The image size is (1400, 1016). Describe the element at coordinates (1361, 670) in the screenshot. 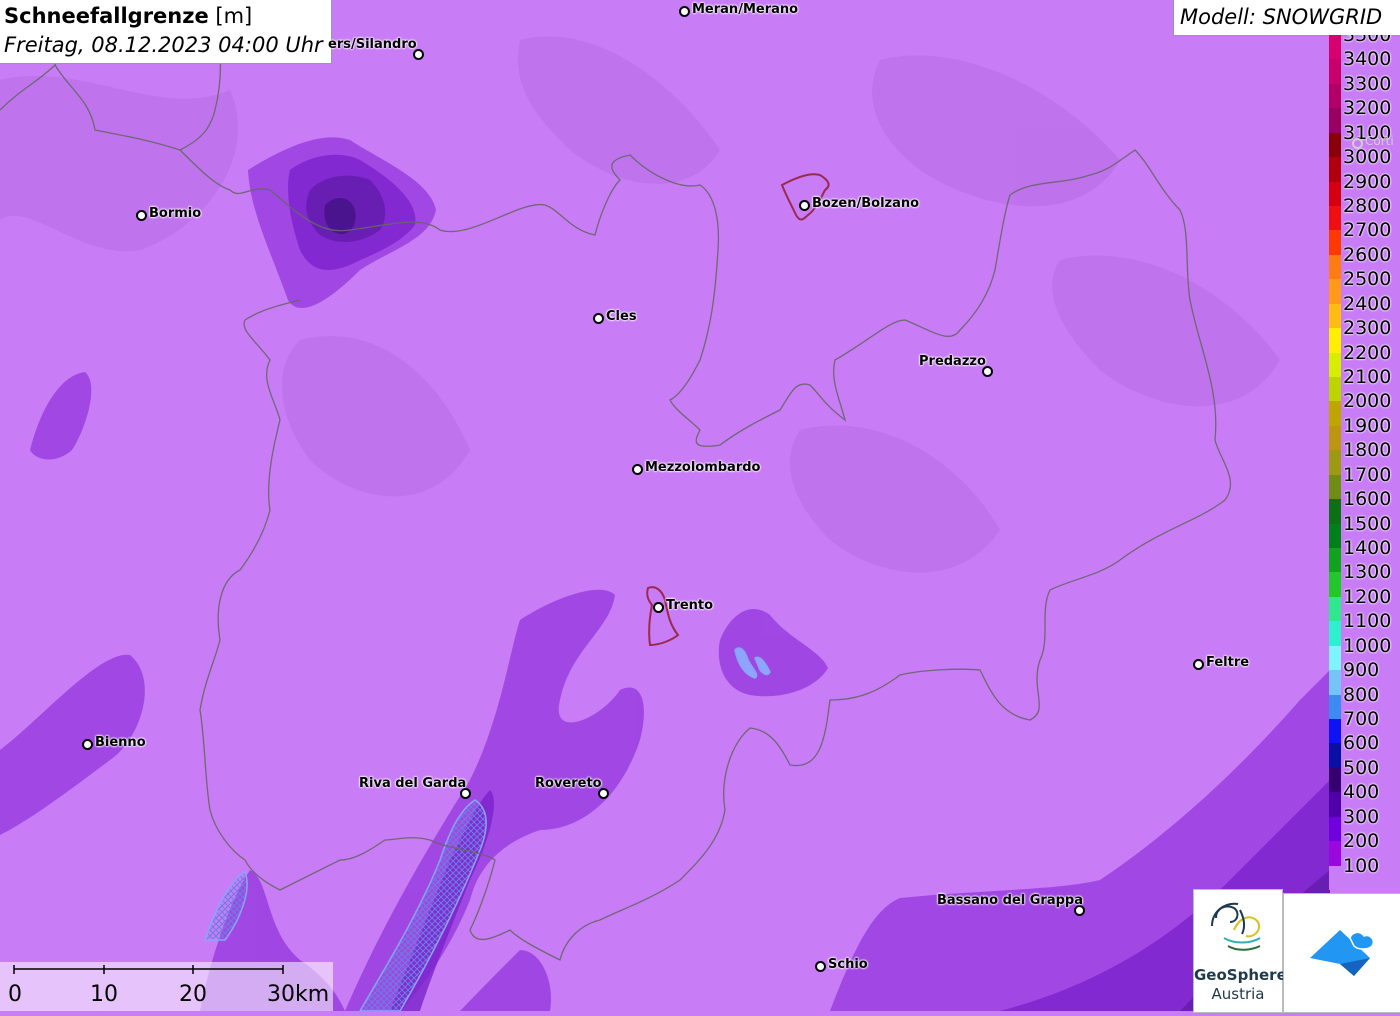

I see `legend-label: 900` at that location.